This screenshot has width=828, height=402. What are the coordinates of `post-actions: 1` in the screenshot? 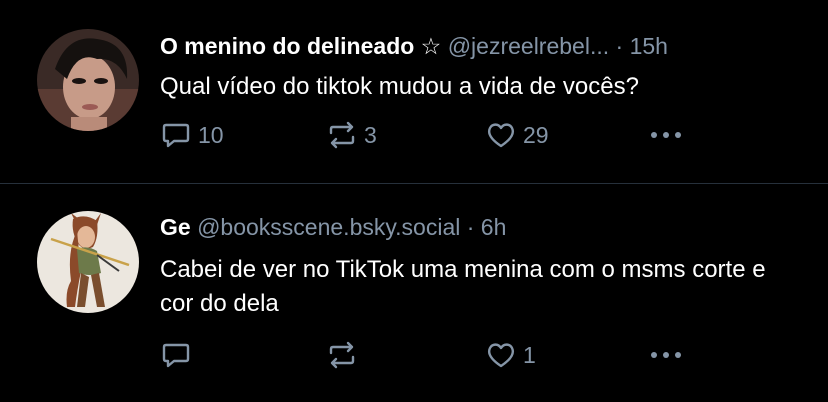 It's located at (430, 355).